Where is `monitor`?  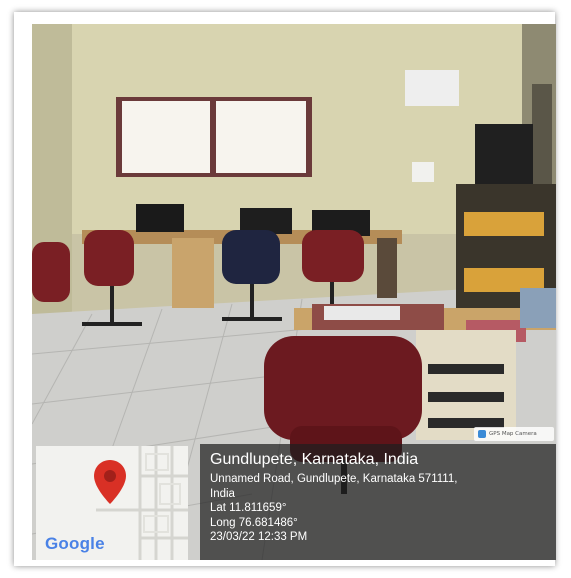 monitor is located at coordinates (160, 218).